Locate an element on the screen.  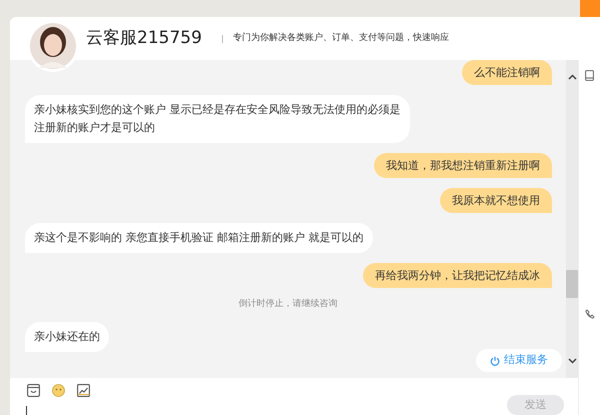
sent-message: 我知道，那我想注销重新注册啊 is located at coordinates (463, 165).